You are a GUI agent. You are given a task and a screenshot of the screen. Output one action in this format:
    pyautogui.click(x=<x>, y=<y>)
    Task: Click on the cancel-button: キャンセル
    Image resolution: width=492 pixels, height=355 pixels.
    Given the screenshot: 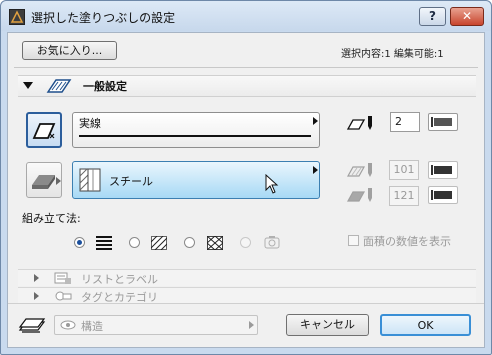 What is the action you would take?
    pyautogui.click(x=327, y=325)
    